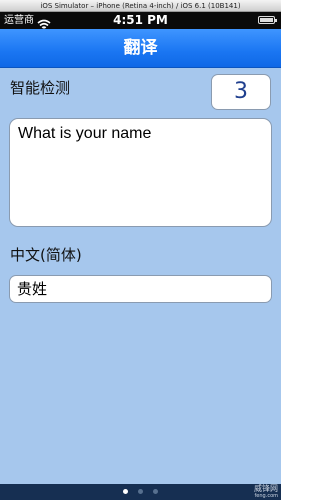 The width and height of the screenshot is (320, 500). Describe the element at coordinates (46, 255) in the screenshot. I see `target-language-label: 中文(简体)` at that location.